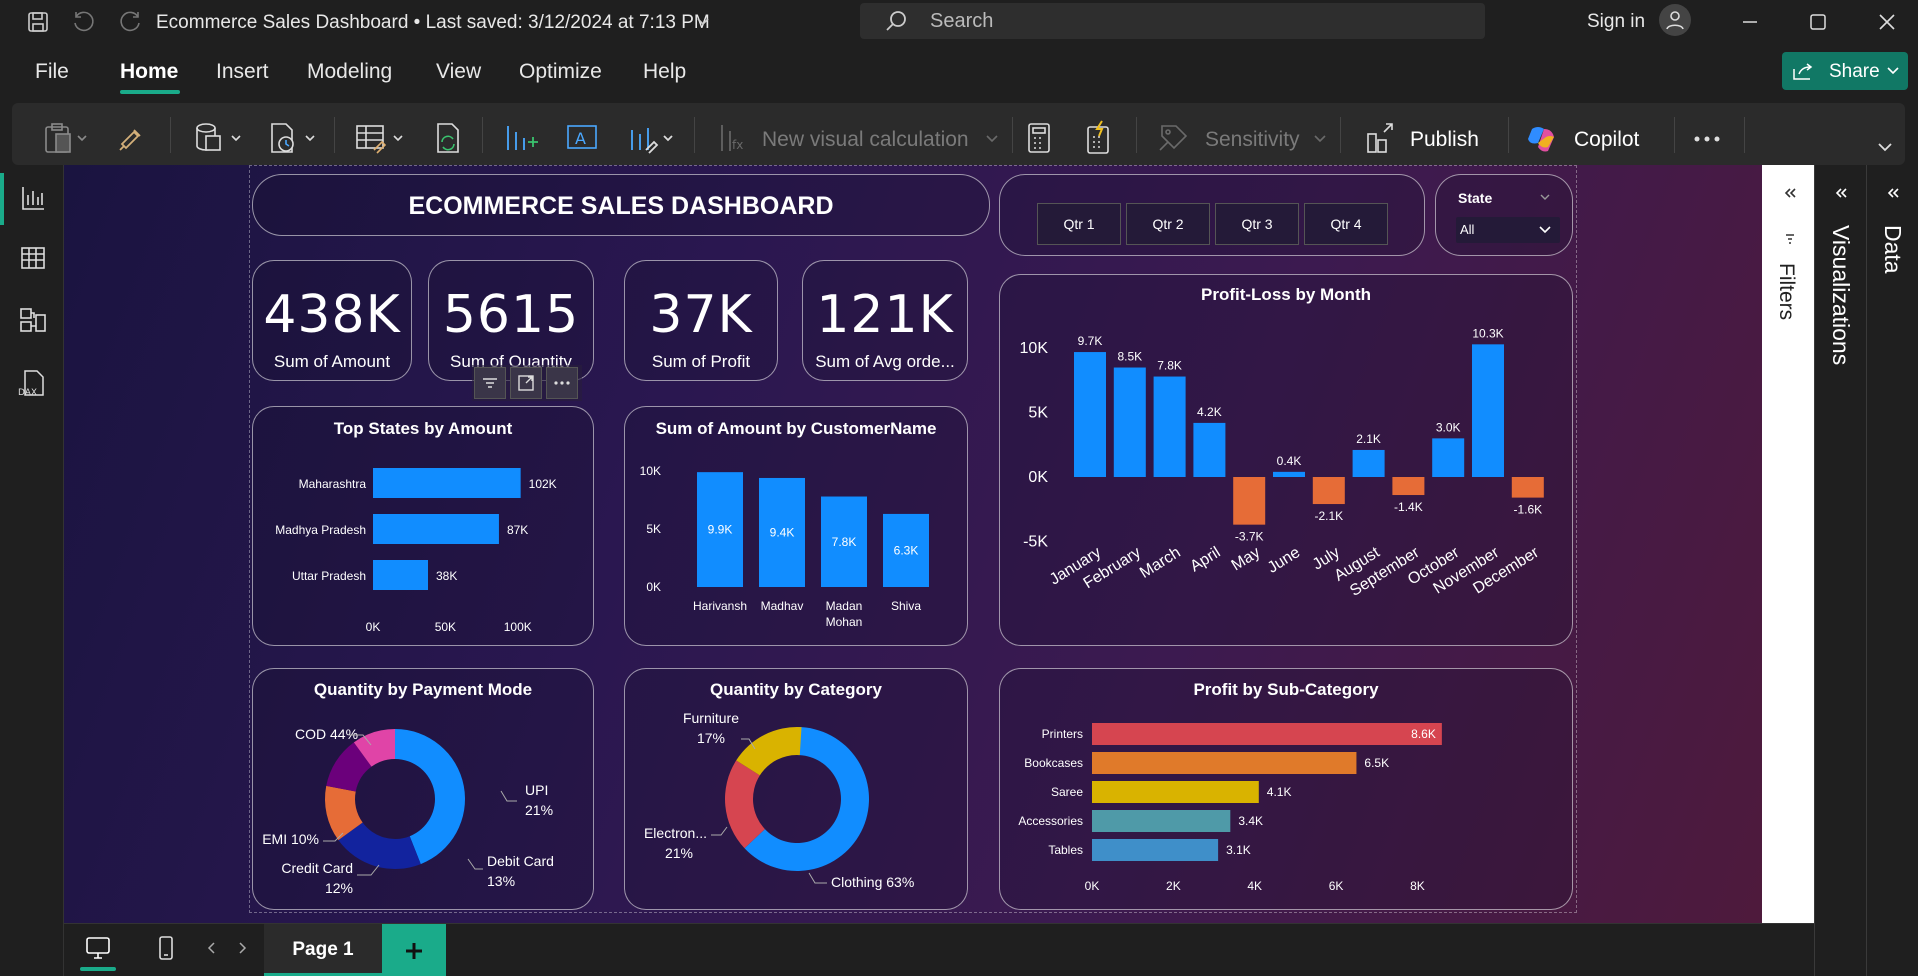 This screenshot has height=976, width=1918. Describe the element at coordinates (166, 948) in the screenshot. I see `mobile-layout-icon` at that location.